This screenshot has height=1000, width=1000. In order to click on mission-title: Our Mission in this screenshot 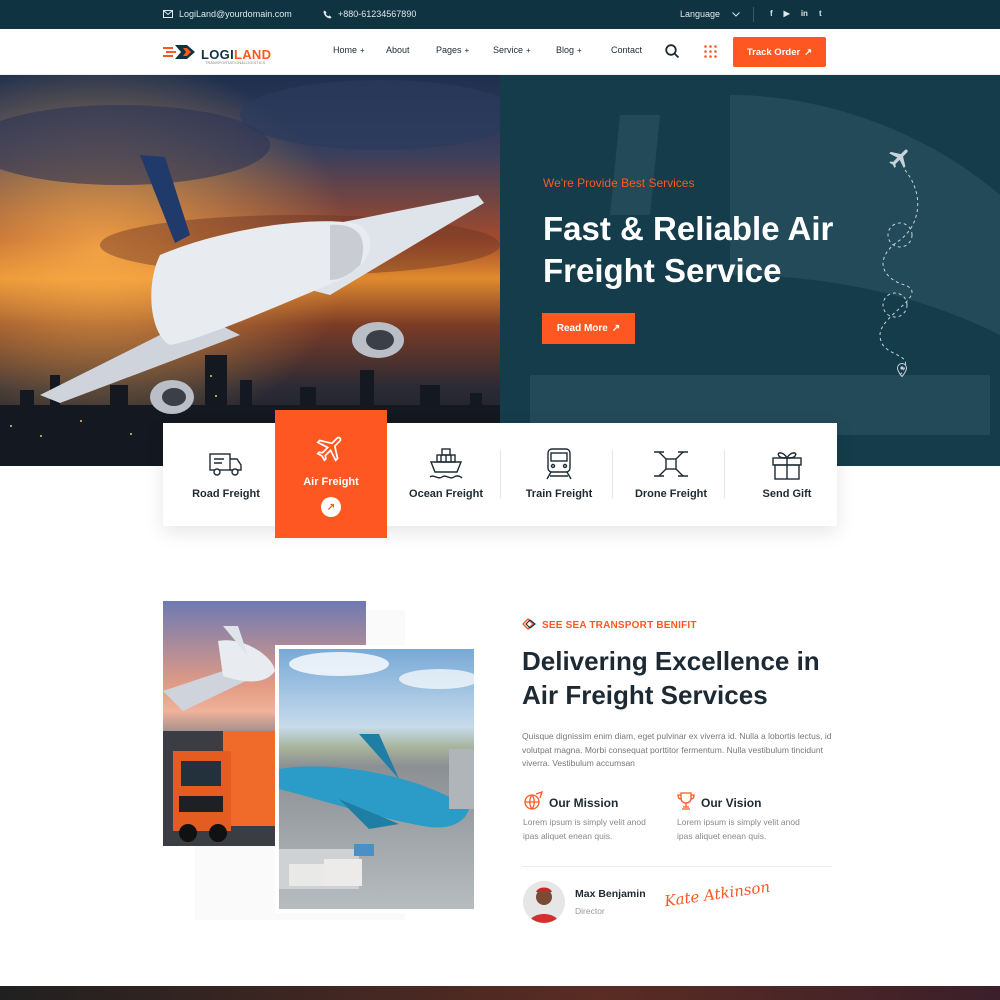, I will do `click(584, 802)`.